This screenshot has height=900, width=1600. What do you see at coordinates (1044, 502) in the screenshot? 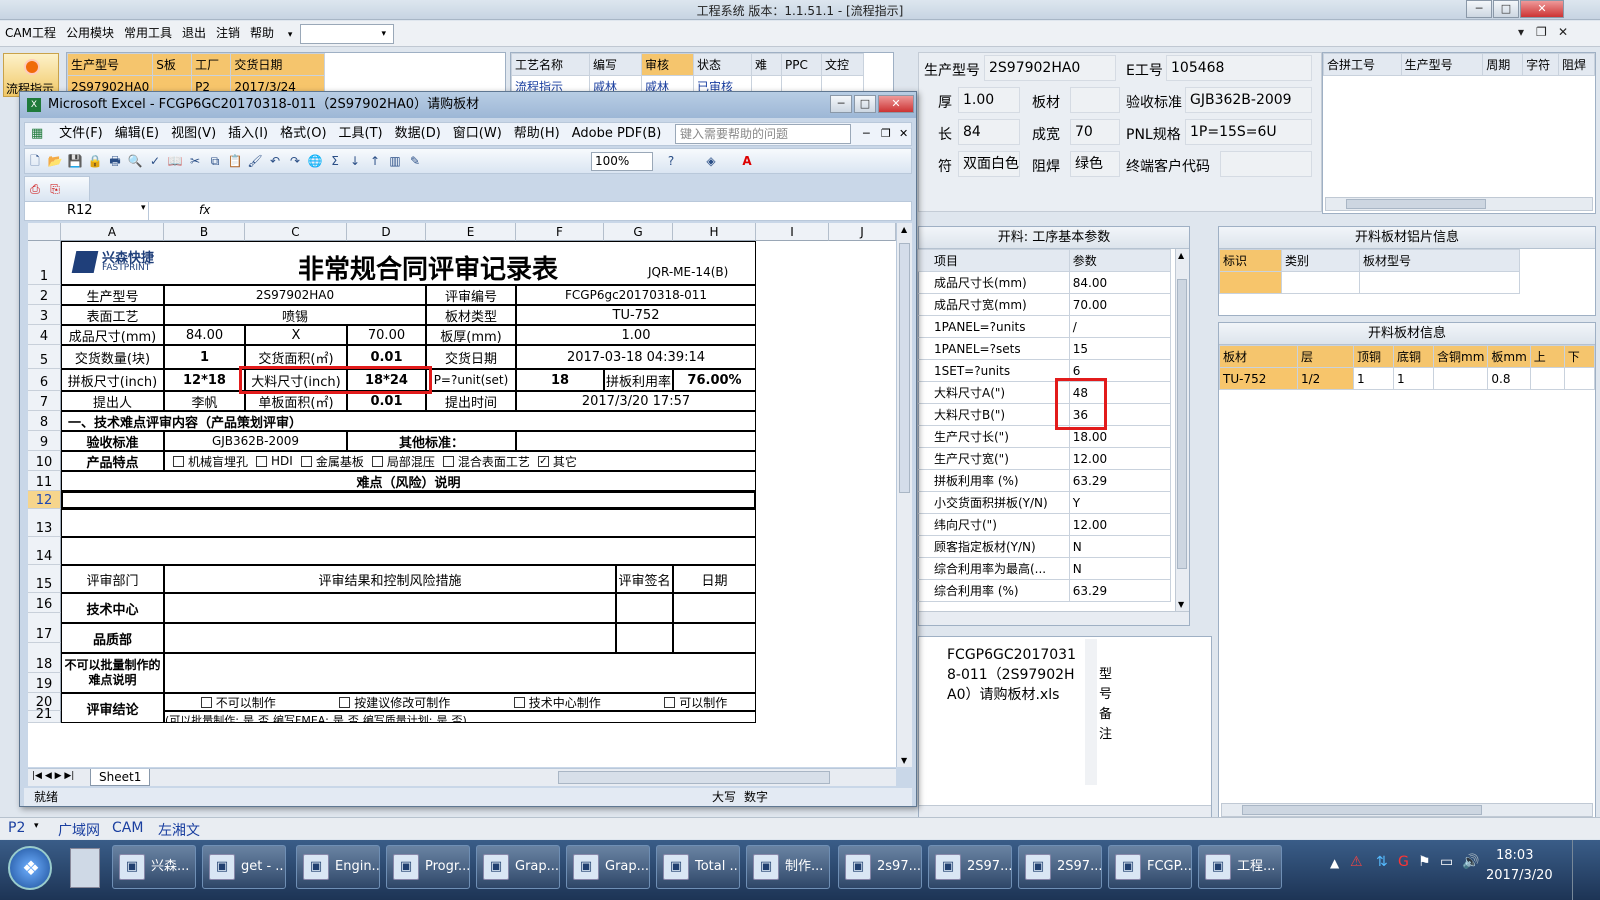
I see `table-row: 小交货面积拼板(Y/N) Y` at bounding box center [1044, 502].